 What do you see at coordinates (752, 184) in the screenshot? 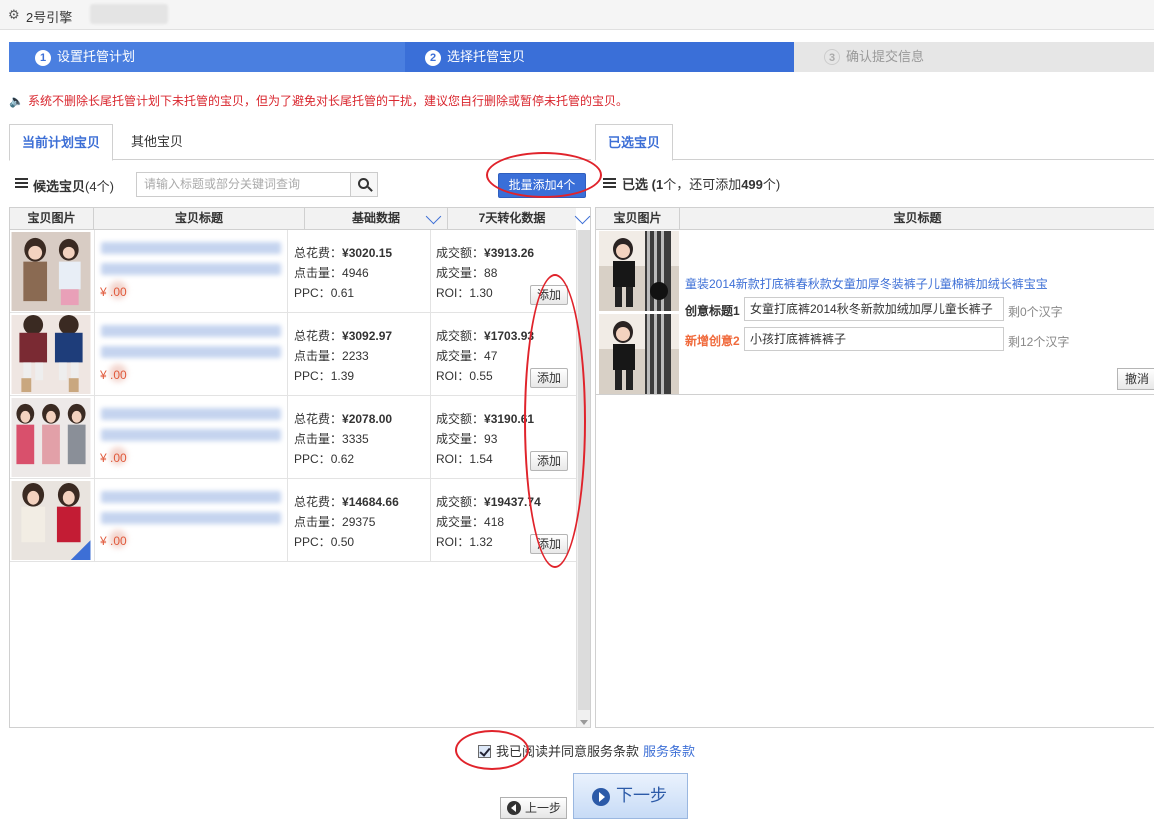
I see `selected-remain: 499` at bounding box center [752, 184].